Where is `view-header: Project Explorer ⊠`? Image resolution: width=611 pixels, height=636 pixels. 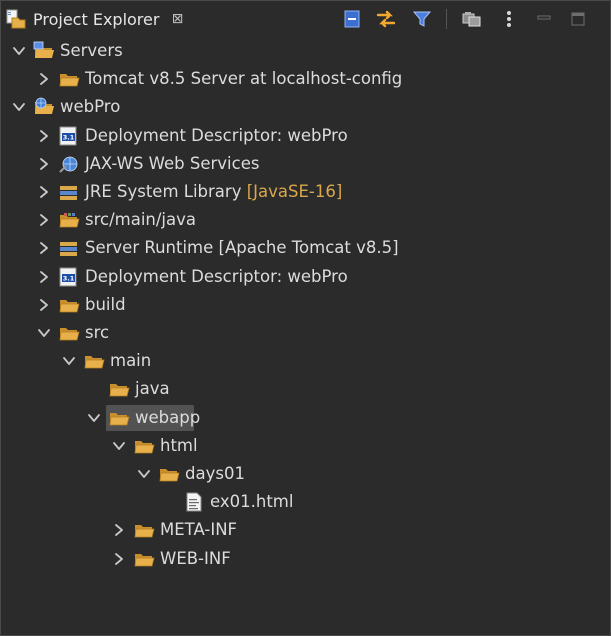 view-header: Project Explorer ⊠ is located at coordinates (305, 19).